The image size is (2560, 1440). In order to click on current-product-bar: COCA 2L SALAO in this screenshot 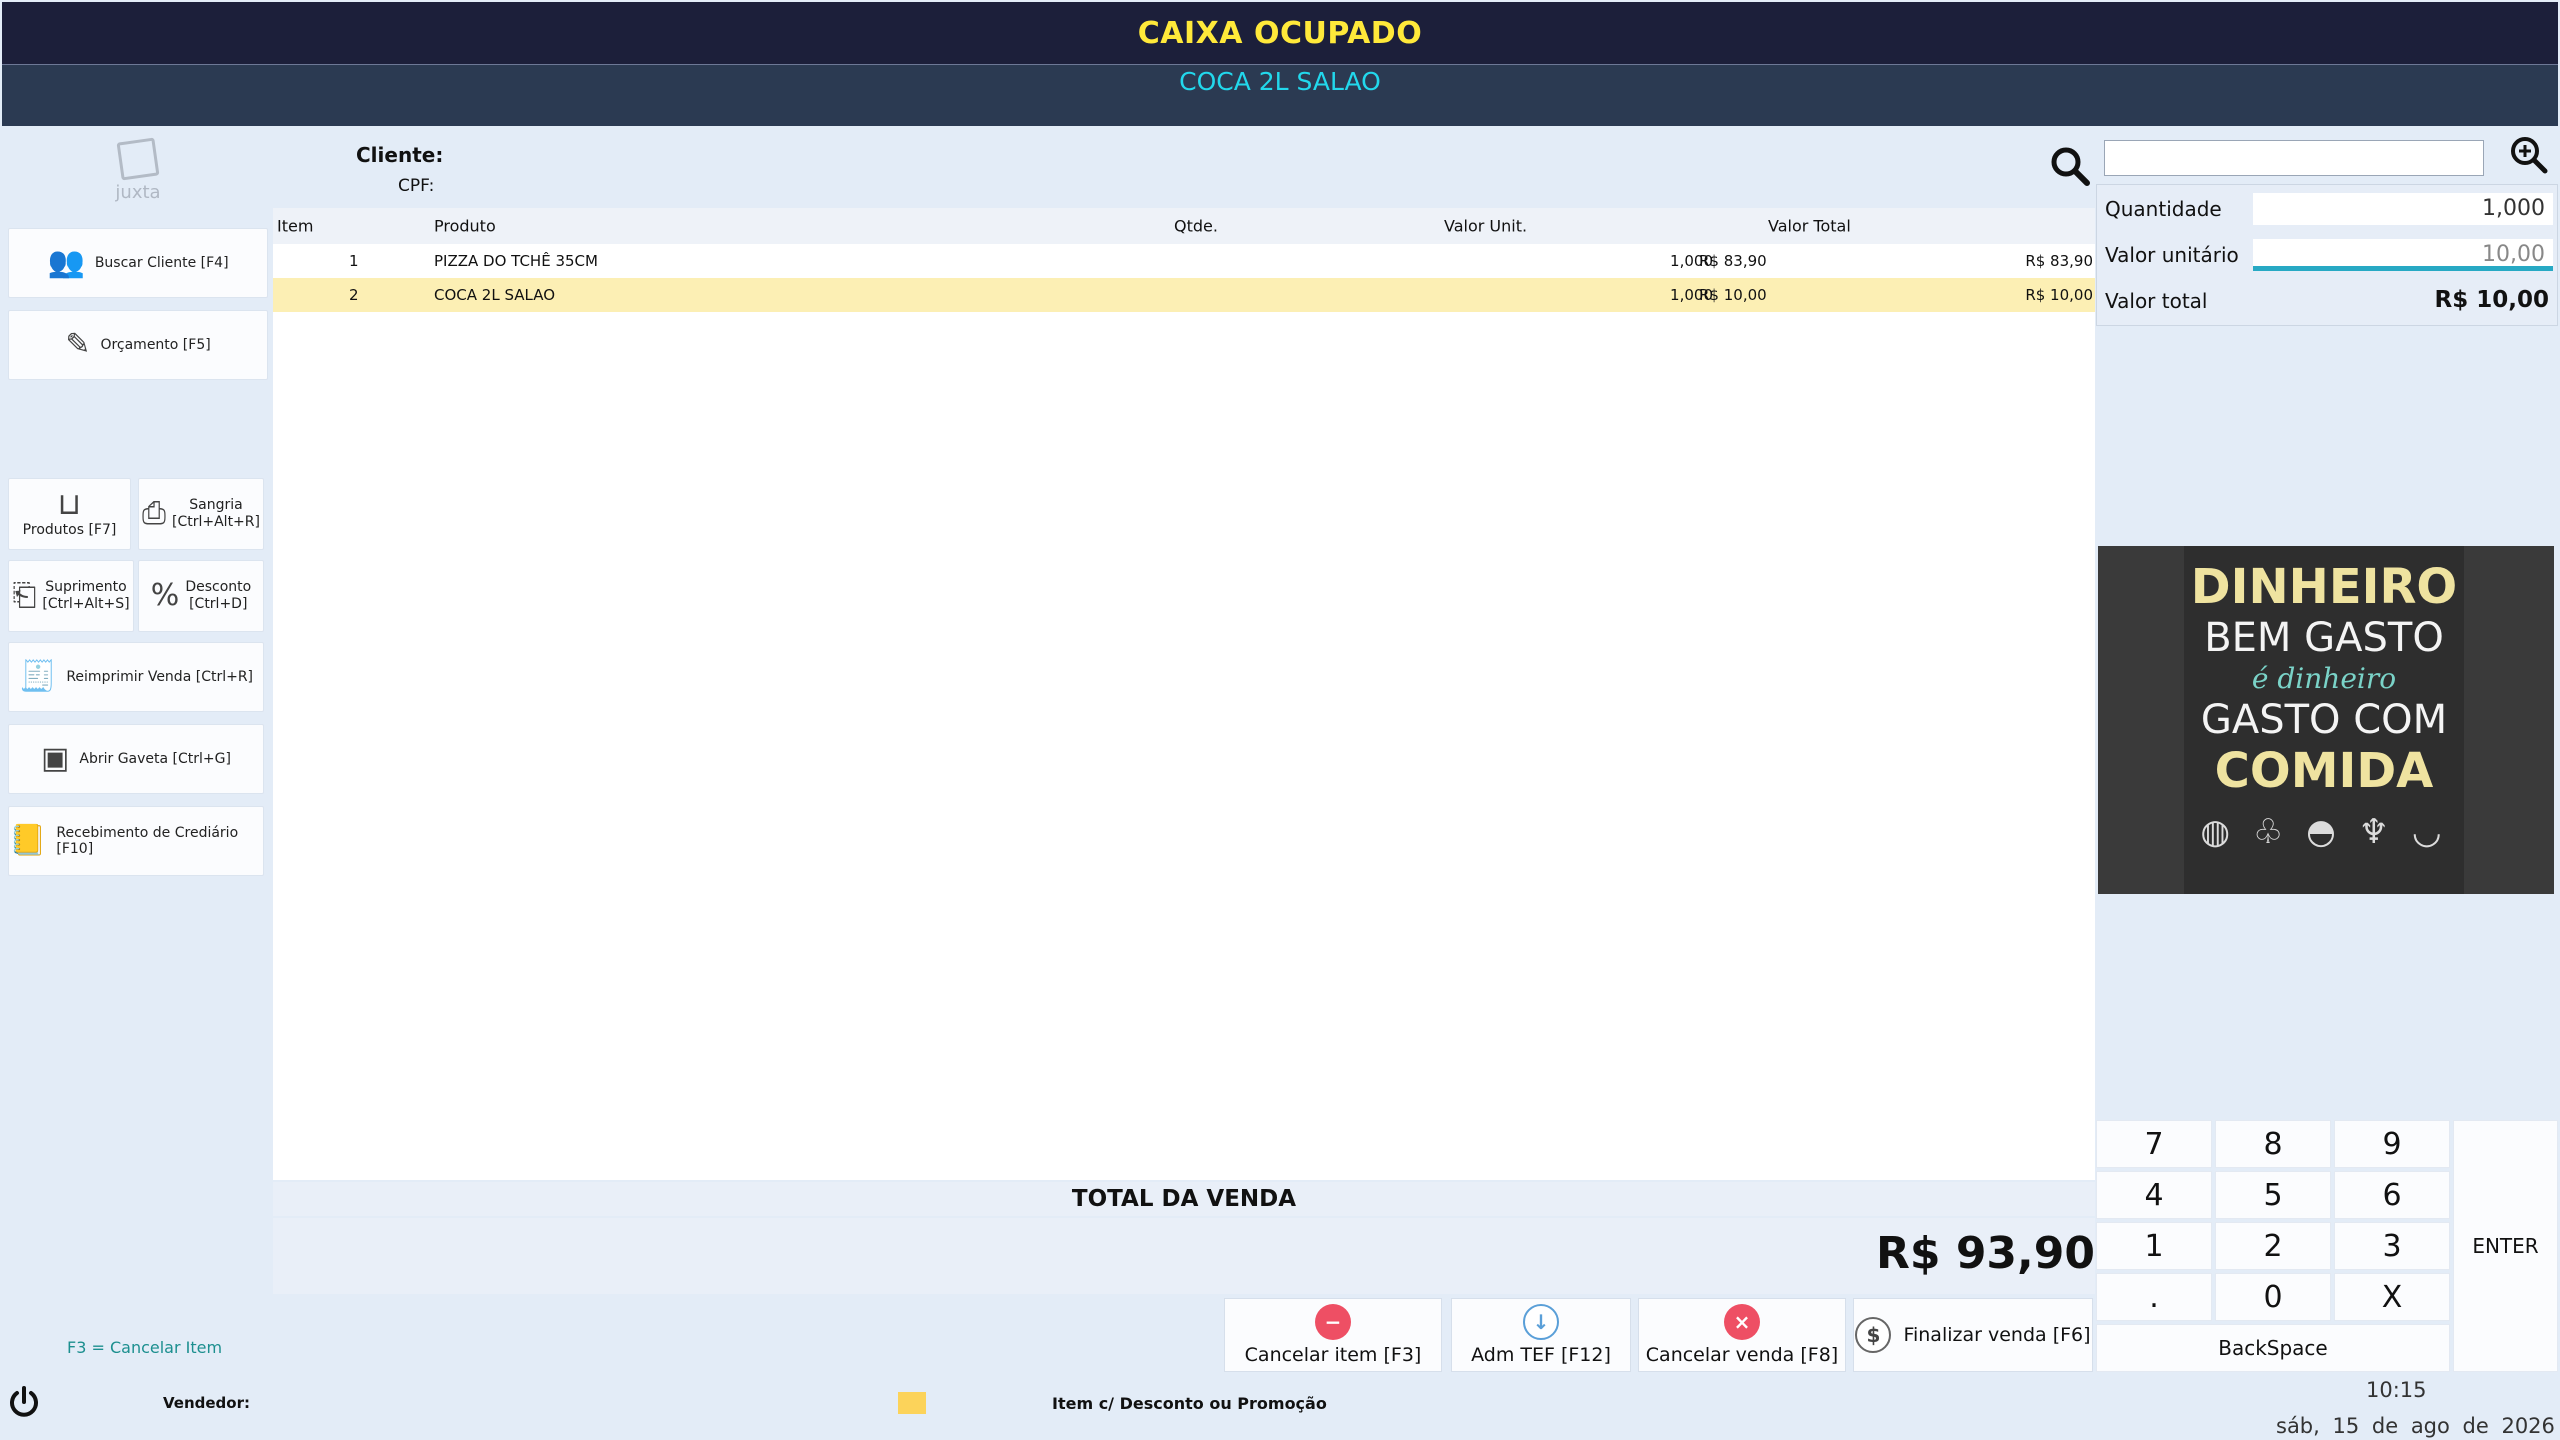, I will do `click(1280, 95)`.